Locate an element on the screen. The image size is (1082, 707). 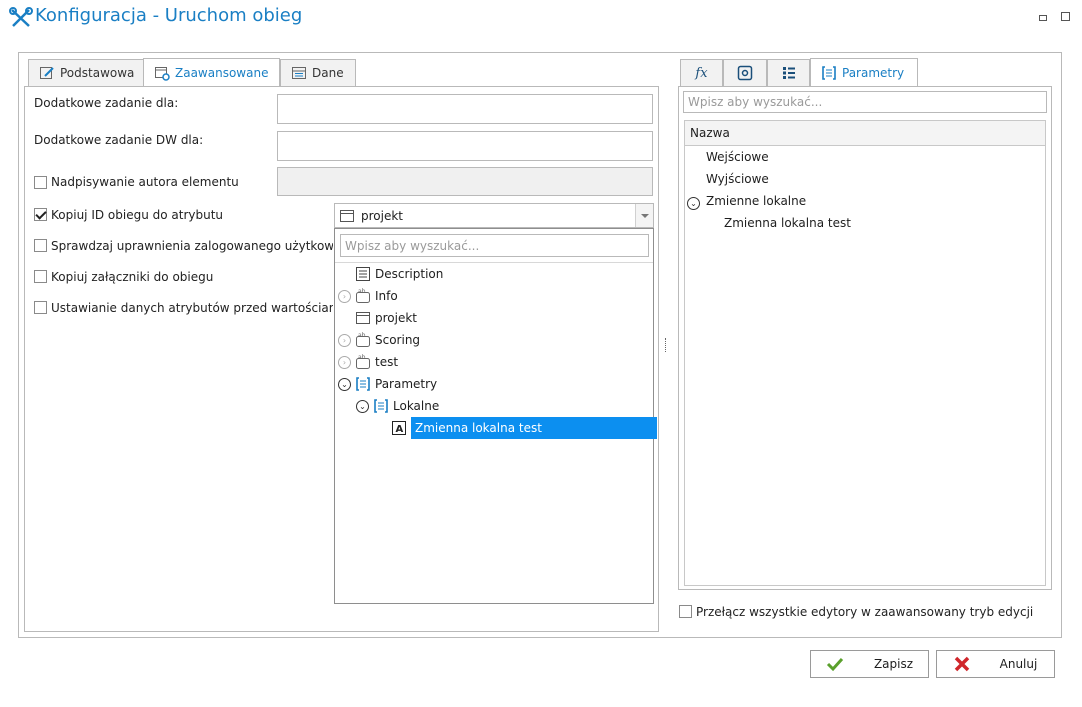
tab-attributes is located at coordinates (745, 72).